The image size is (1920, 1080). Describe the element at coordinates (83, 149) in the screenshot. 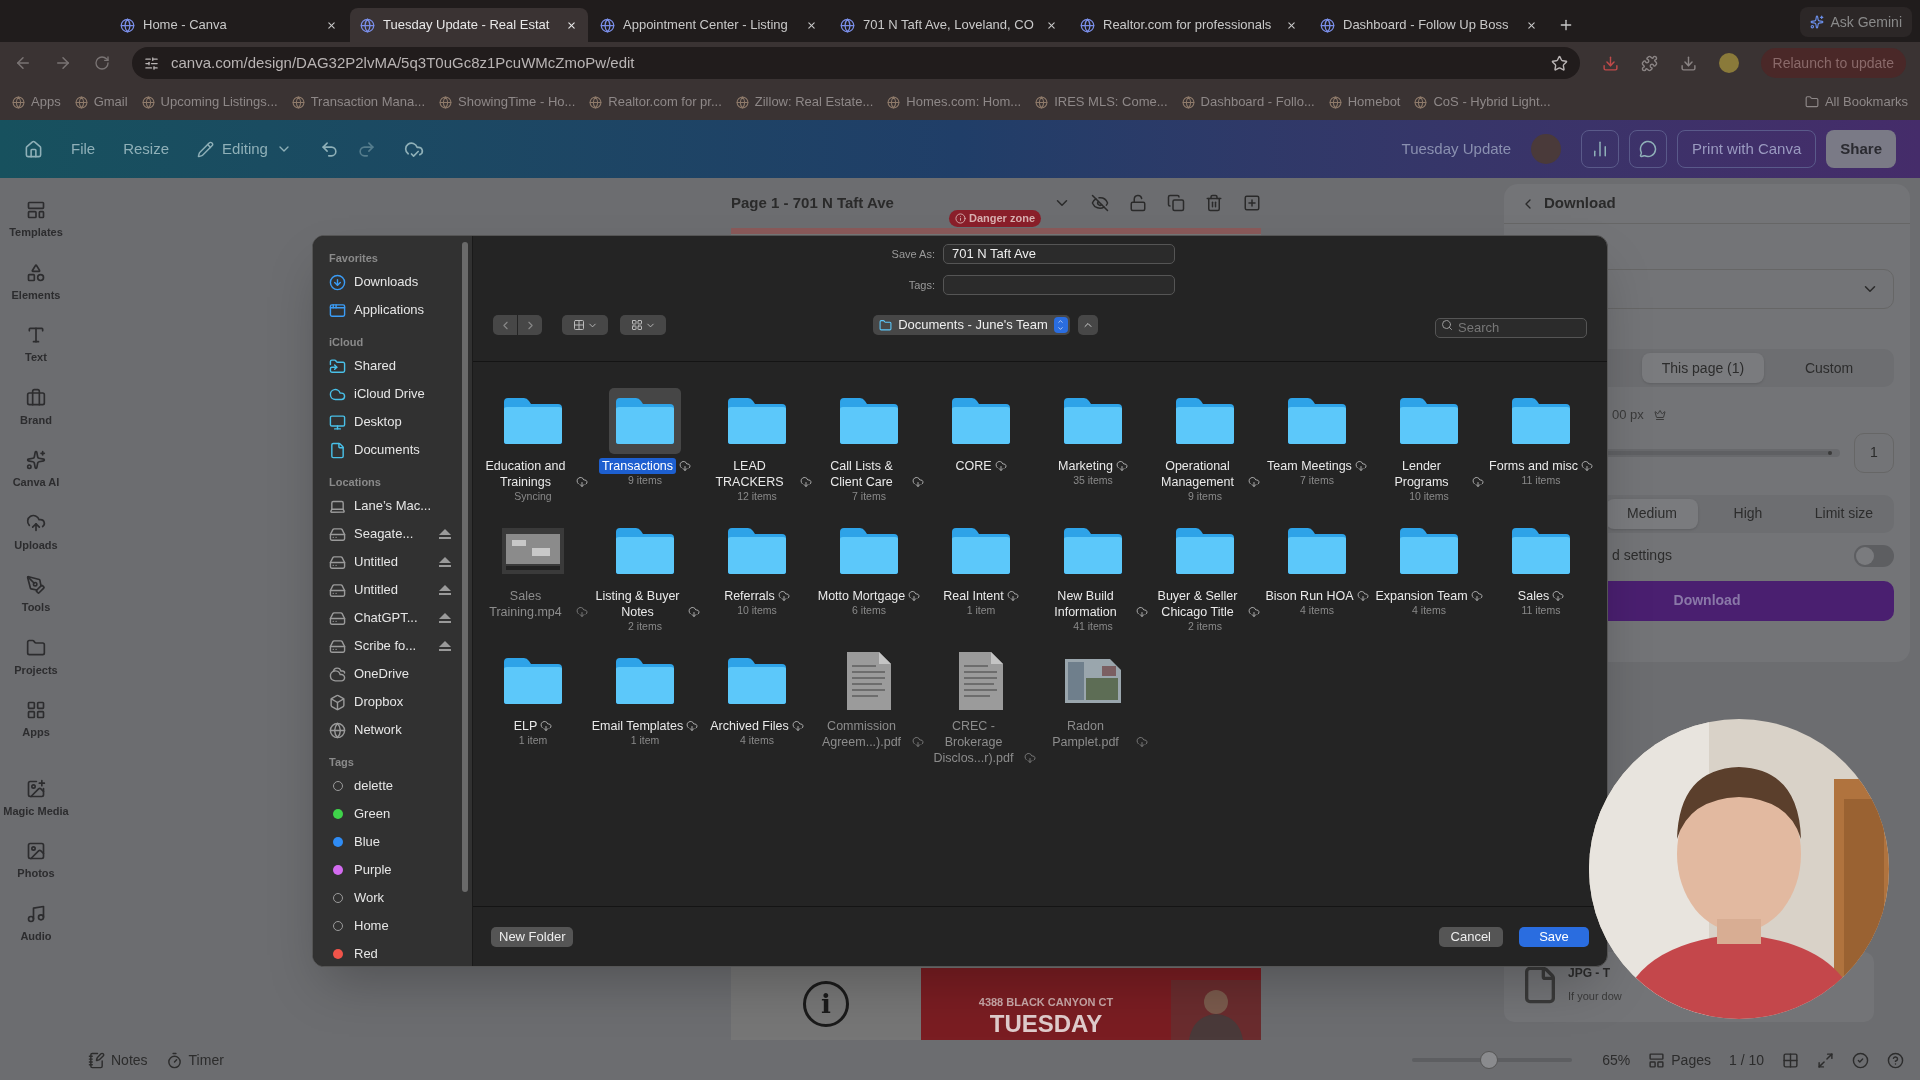

I see `menu-item: File` at that location.